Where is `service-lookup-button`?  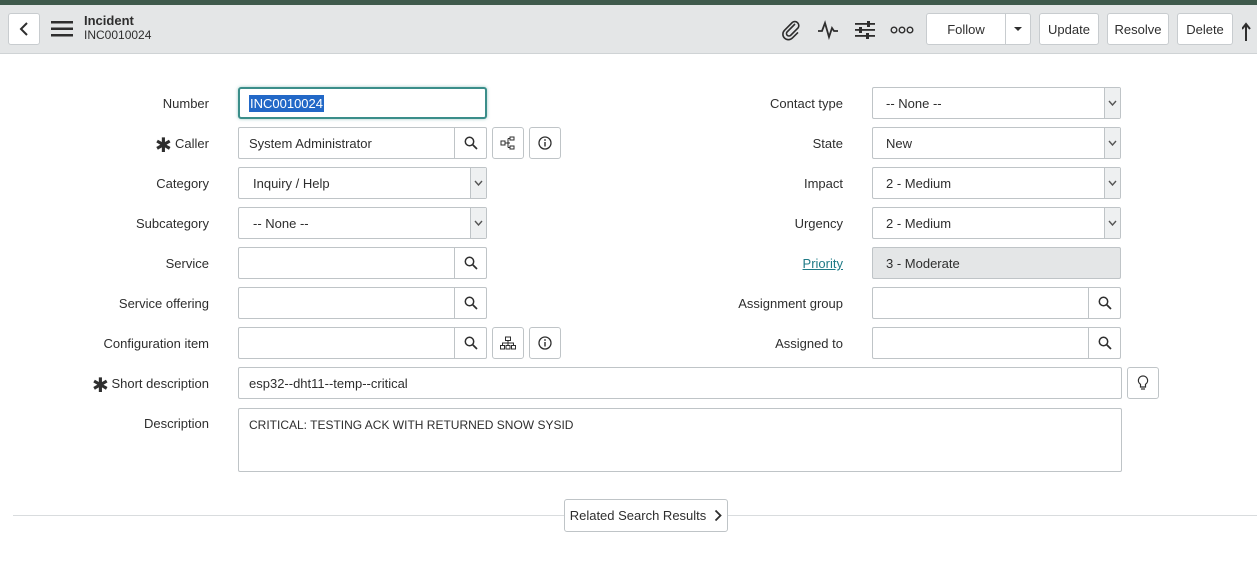 service-lookup-button is located at coordinates (470, 263).